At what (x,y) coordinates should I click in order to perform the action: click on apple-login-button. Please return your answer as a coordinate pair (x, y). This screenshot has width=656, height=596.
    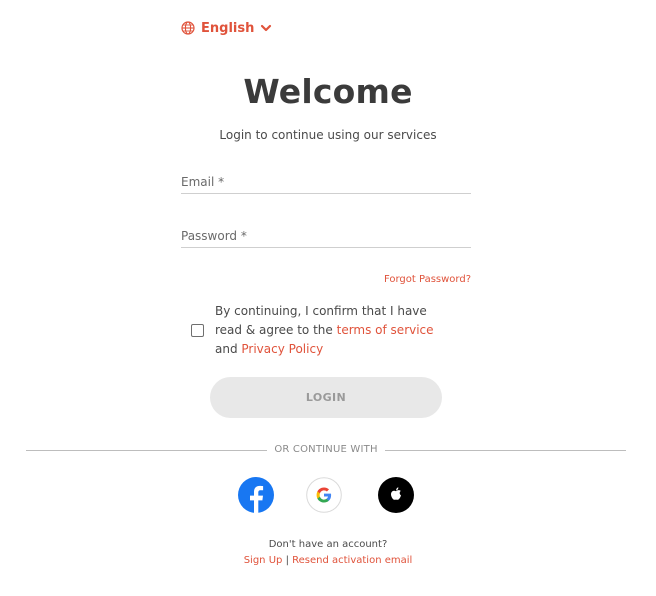
    Looking at the image, I should click on (396, 495).